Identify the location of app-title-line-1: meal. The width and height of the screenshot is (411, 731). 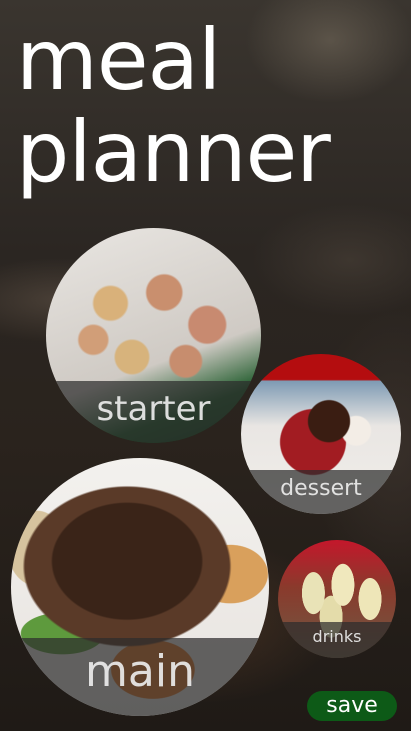
(118, 60).